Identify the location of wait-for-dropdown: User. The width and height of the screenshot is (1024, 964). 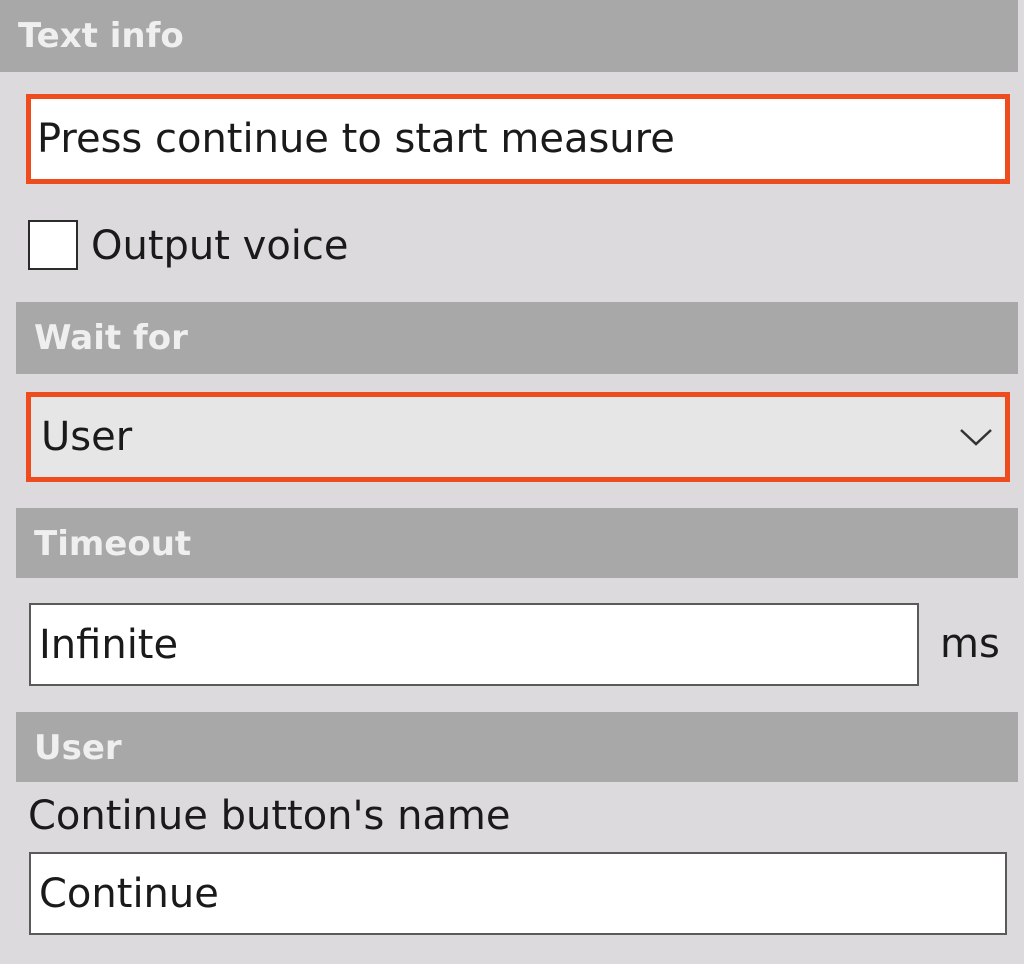
(518, 437).